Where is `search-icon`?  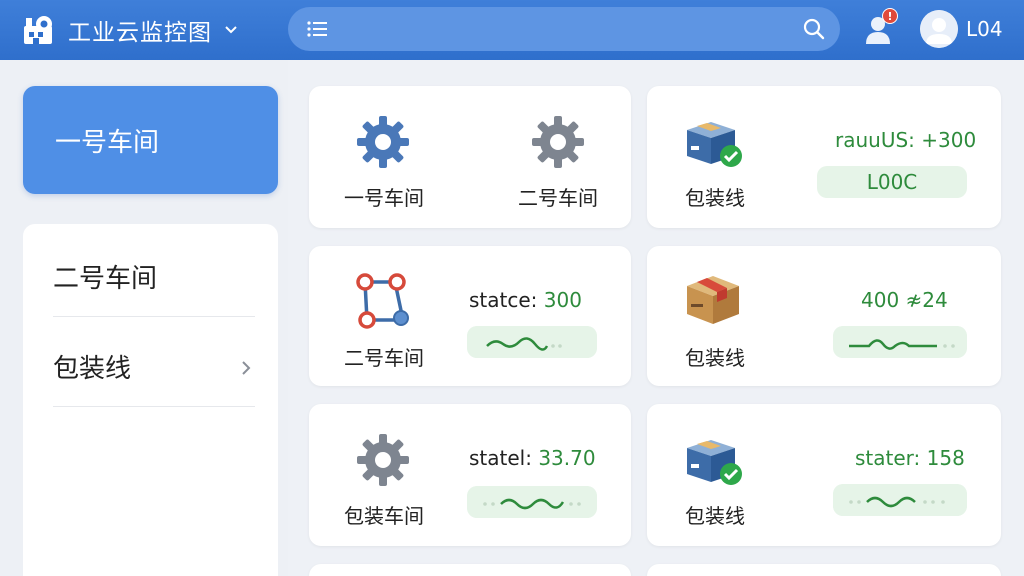 search-icon is located at coordinates (814, 29).